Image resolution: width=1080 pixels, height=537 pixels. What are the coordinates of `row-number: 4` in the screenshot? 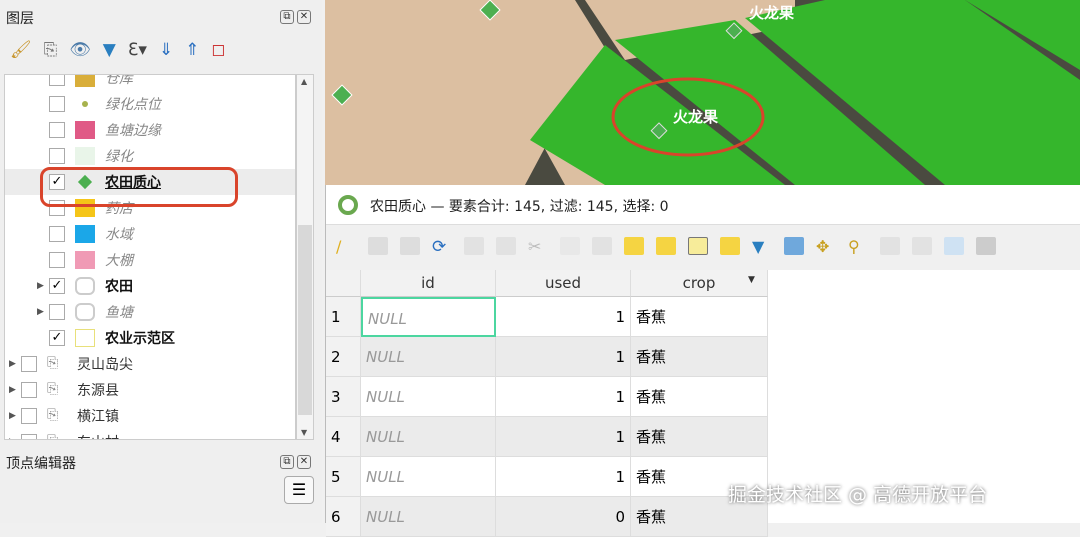 It's located at (343, 437).